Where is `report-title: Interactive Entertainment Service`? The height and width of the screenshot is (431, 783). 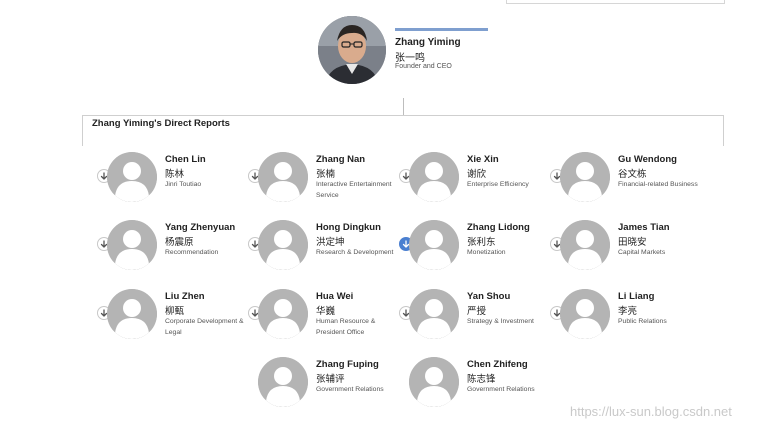
report-title: Interactive Entertainment Service is located at coordinates (354, 190).